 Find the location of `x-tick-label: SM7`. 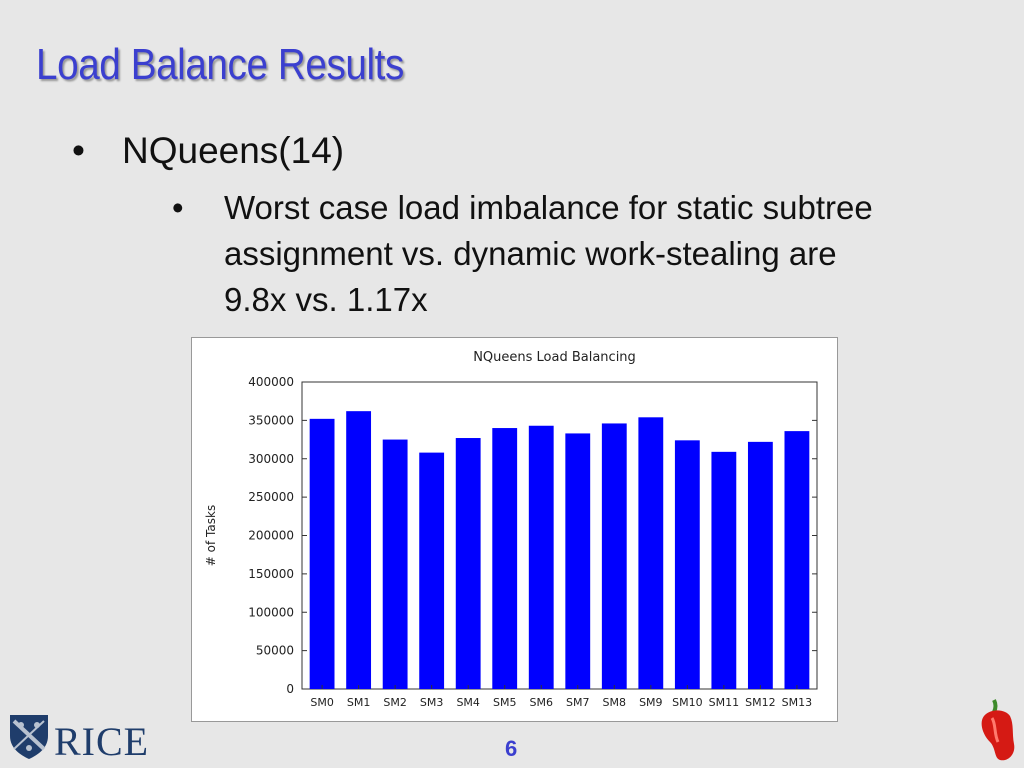

x-tick-label: SM7 is located at coordinates (577, 702).